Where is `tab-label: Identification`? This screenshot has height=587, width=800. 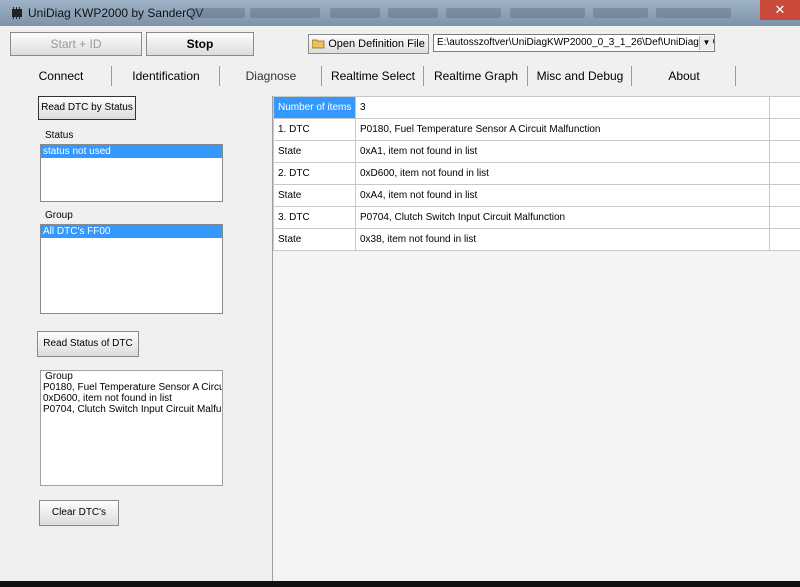 tab-label: Identification is located at coordinates (166, 76).